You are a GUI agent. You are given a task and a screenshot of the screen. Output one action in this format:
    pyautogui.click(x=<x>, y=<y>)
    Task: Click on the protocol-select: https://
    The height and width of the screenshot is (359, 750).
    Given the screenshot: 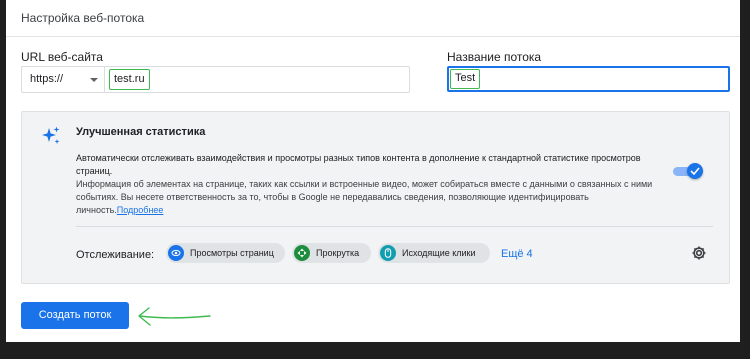 What is the action you would take?
    pyautogui.click(x=63, y=79)
    